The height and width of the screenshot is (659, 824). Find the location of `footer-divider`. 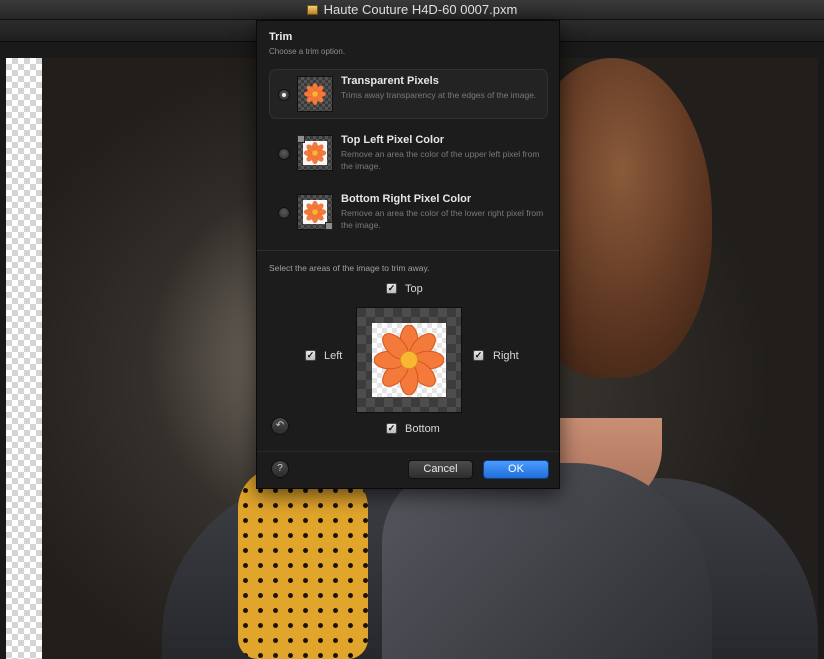

footer-divider is located at coordinates (408, 451).